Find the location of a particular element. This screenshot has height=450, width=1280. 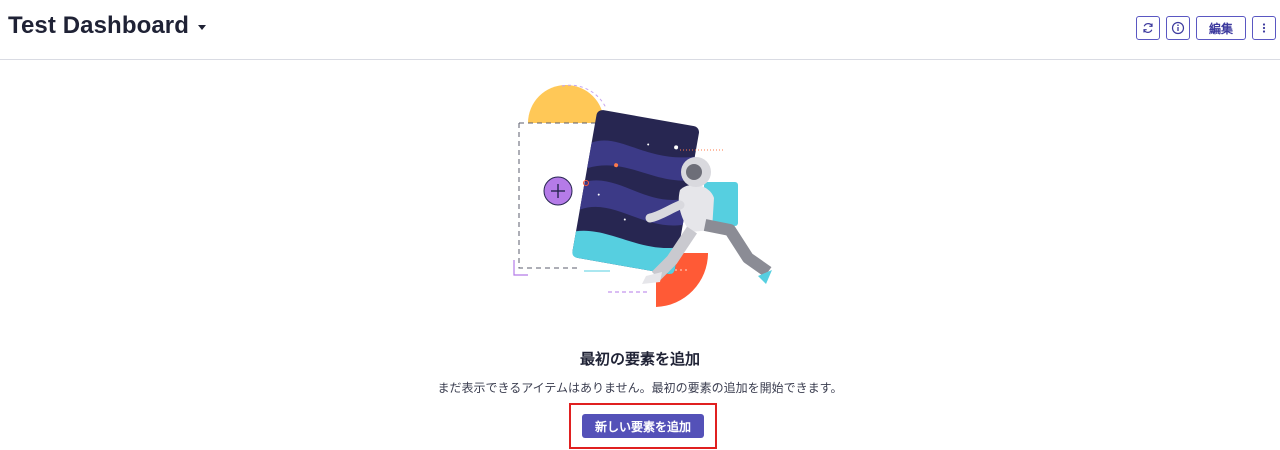

header-actions: 編集 is located at coordinates (1205, 28).